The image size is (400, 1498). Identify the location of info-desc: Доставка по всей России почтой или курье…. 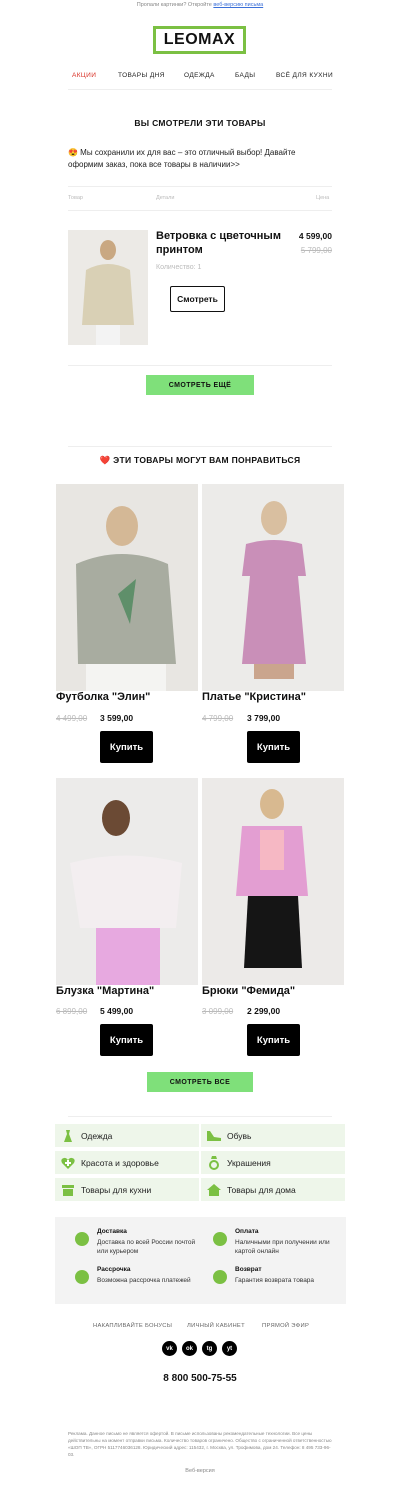
(146, 1247).